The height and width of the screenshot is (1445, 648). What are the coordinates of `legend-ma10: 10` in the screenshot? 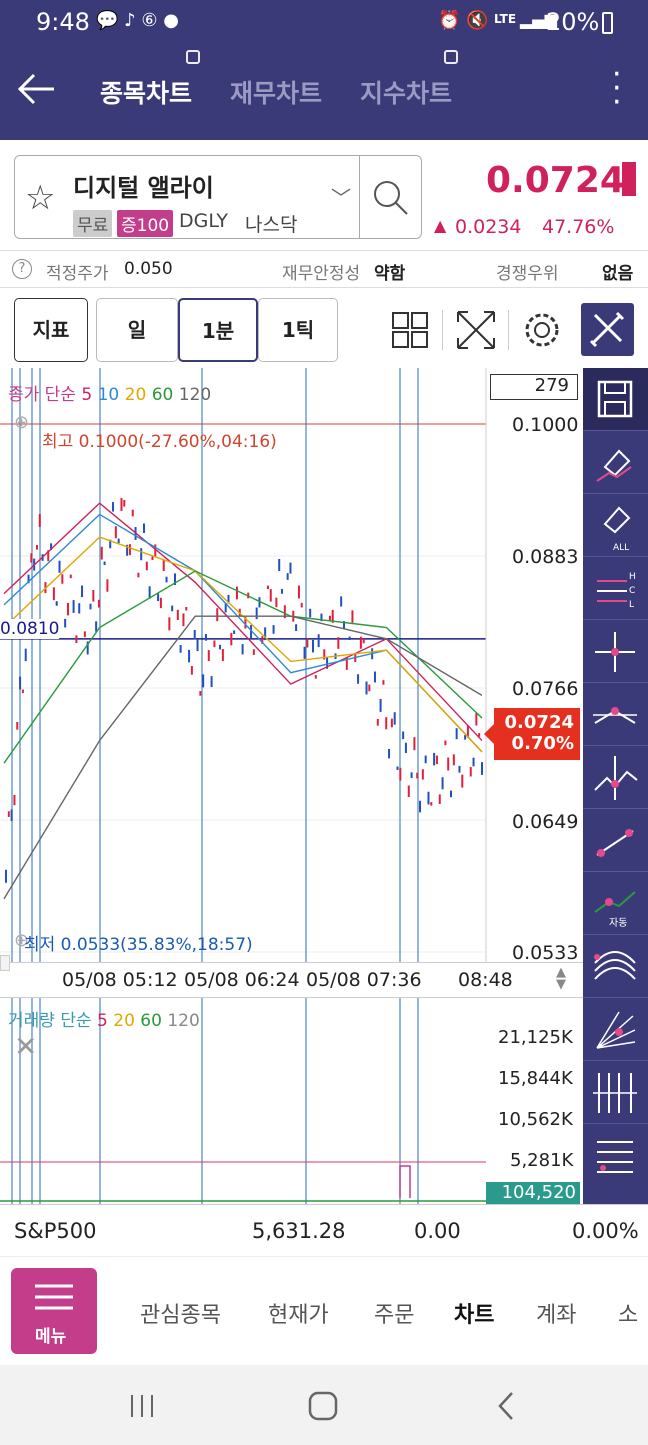 It's located at (108, 395).